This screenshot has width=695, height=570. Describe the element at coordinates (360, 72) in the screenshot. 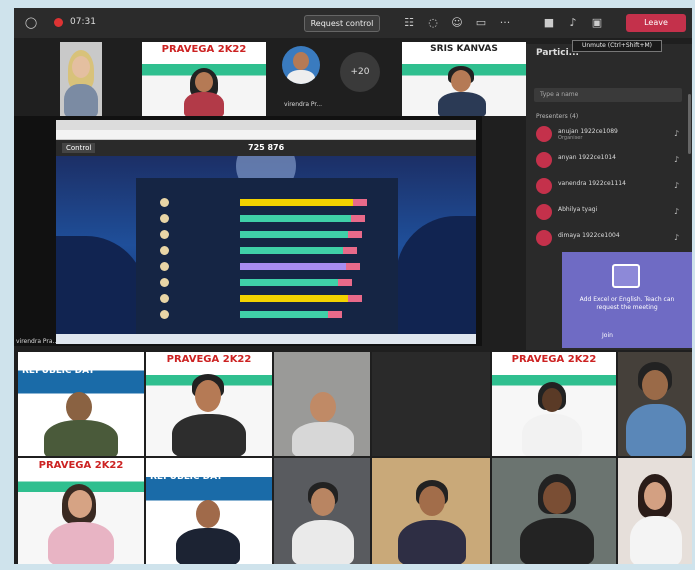

I see `more-participants-button: +20` at that location.